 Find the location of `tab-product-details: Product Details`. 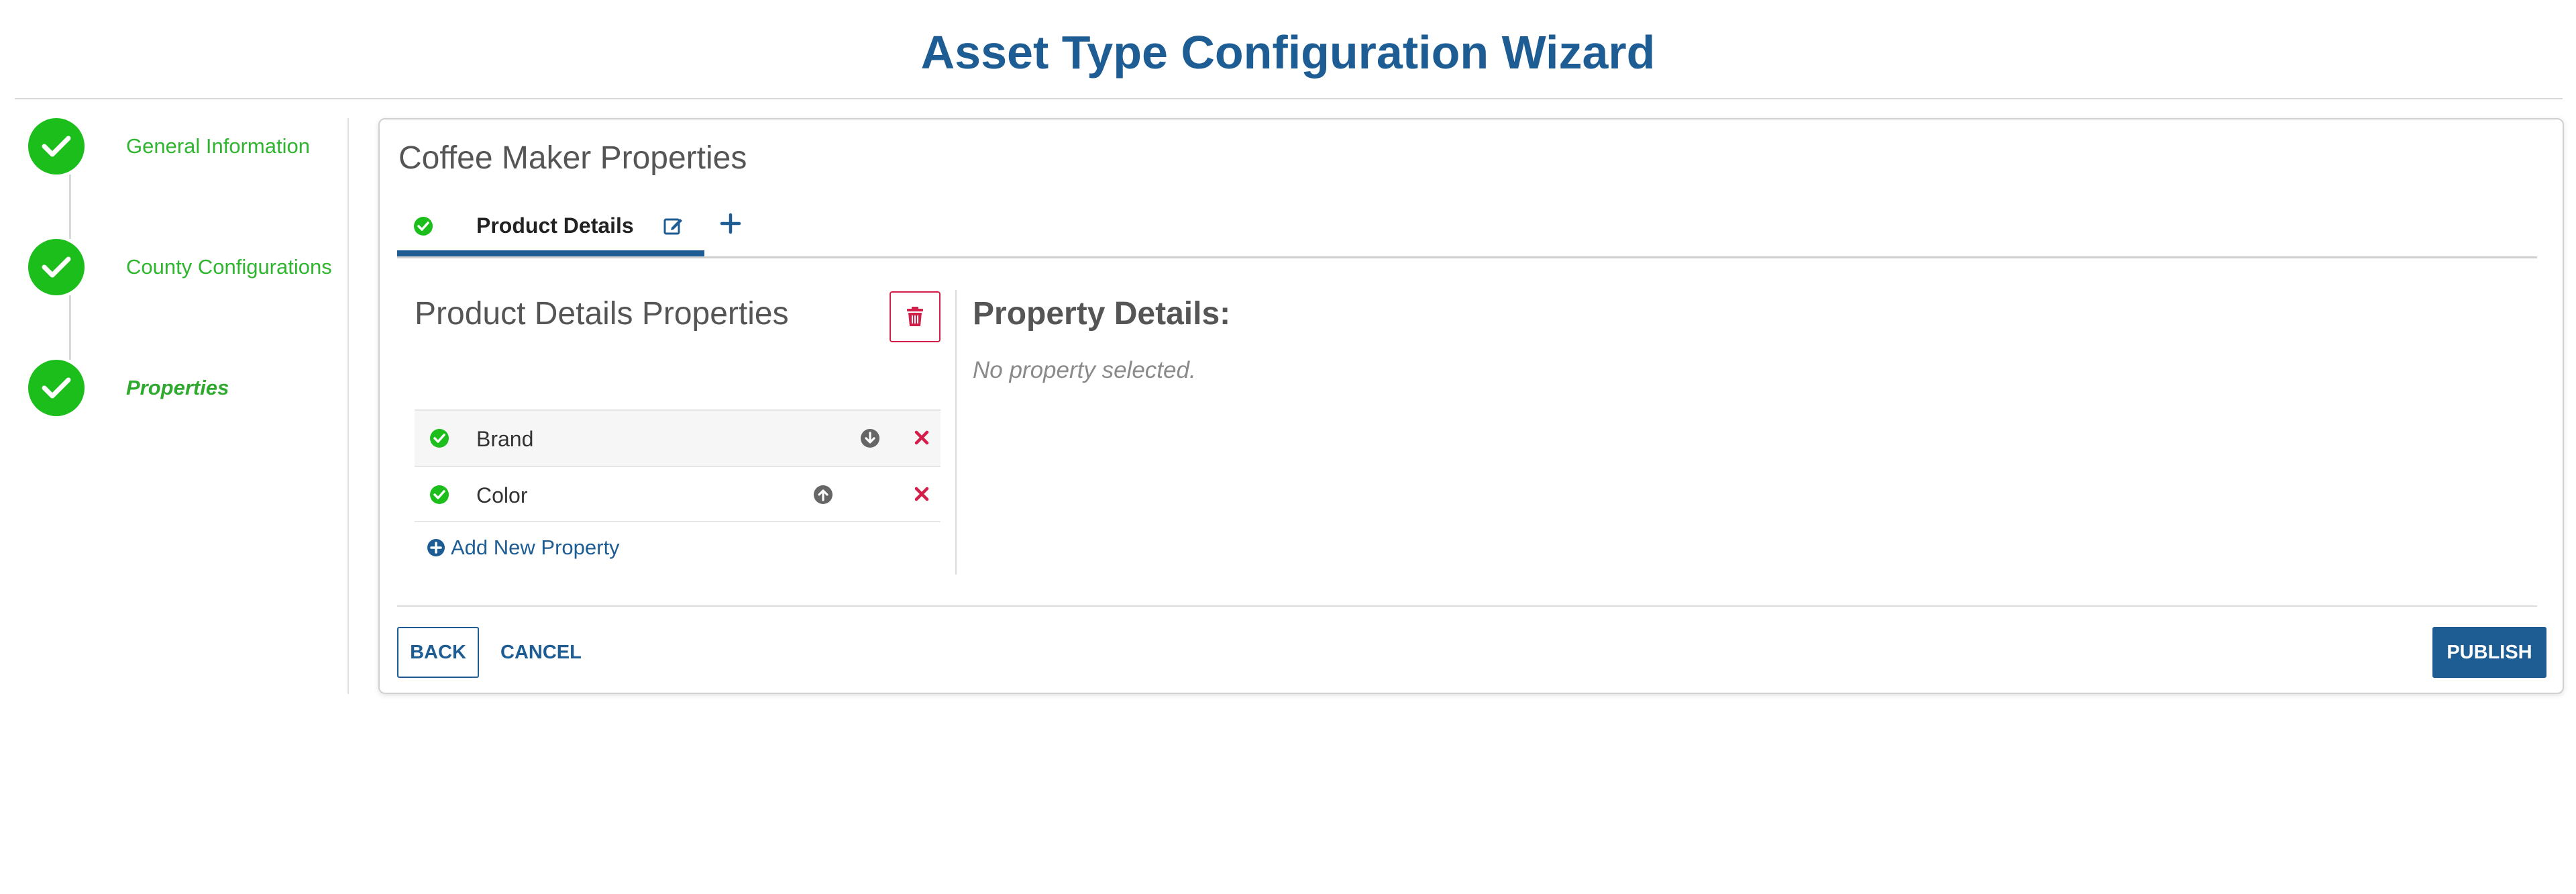

tab-product-details: Product Details is located at coordinates (550, 230).